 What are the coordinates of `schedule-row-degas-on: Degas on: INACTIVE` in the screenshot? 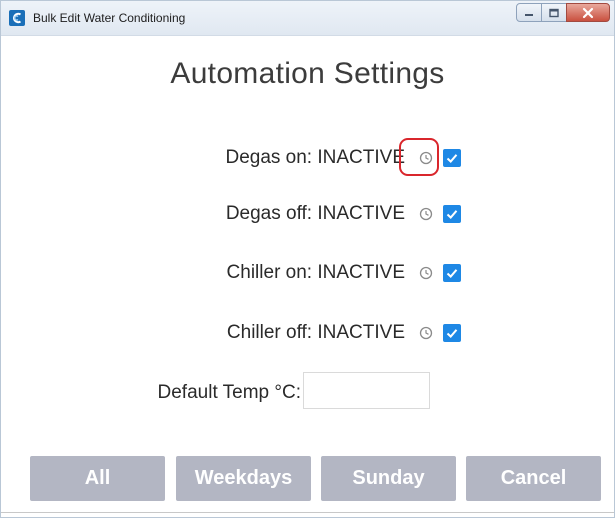 It's located at (231, 158).